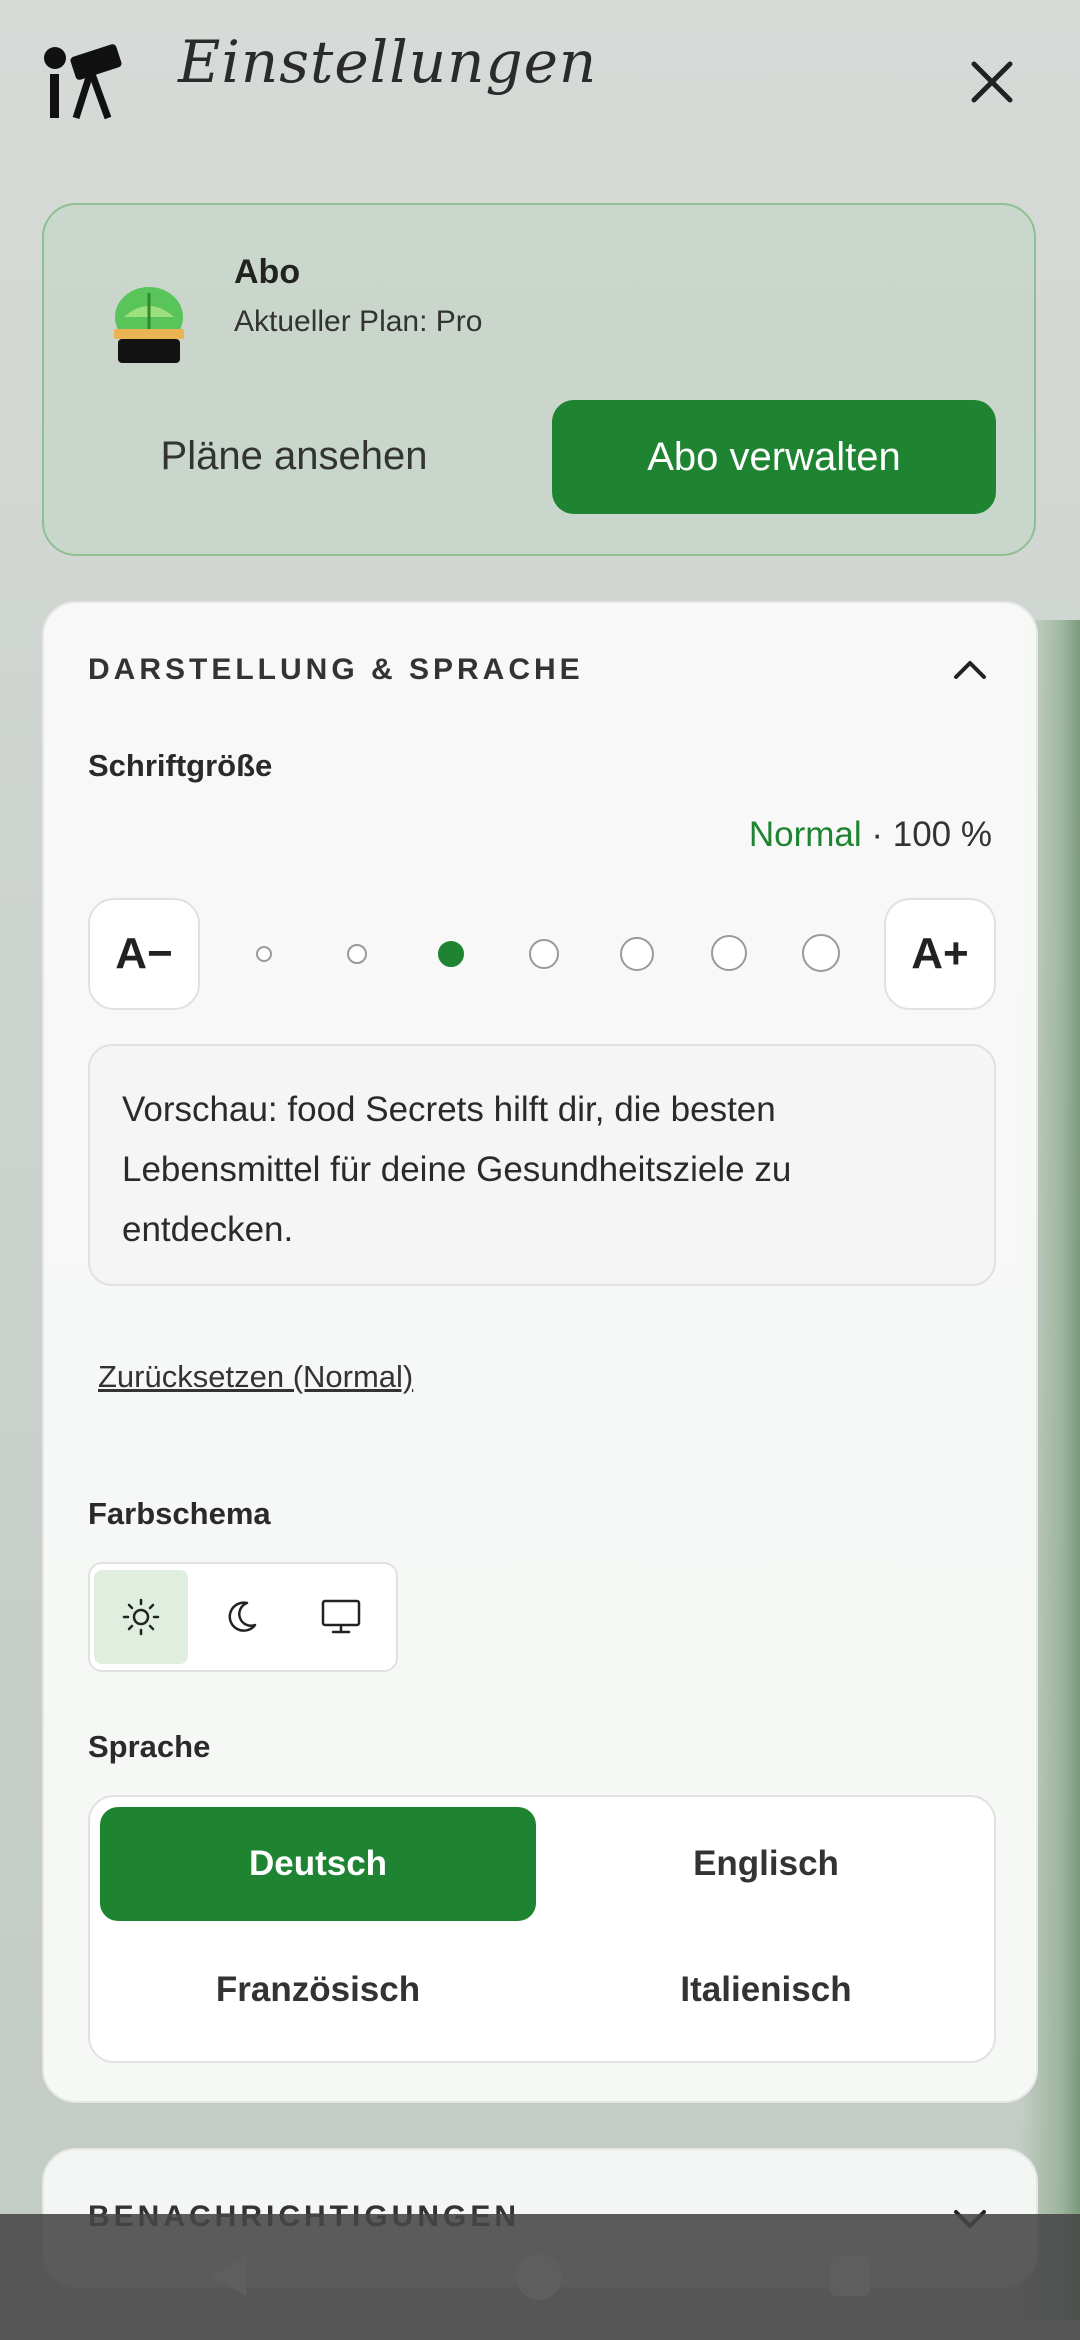 This screenshot has width=1080, height=2340. I want to click on color-scheme-label: Farbschema, so click(179, 1513).